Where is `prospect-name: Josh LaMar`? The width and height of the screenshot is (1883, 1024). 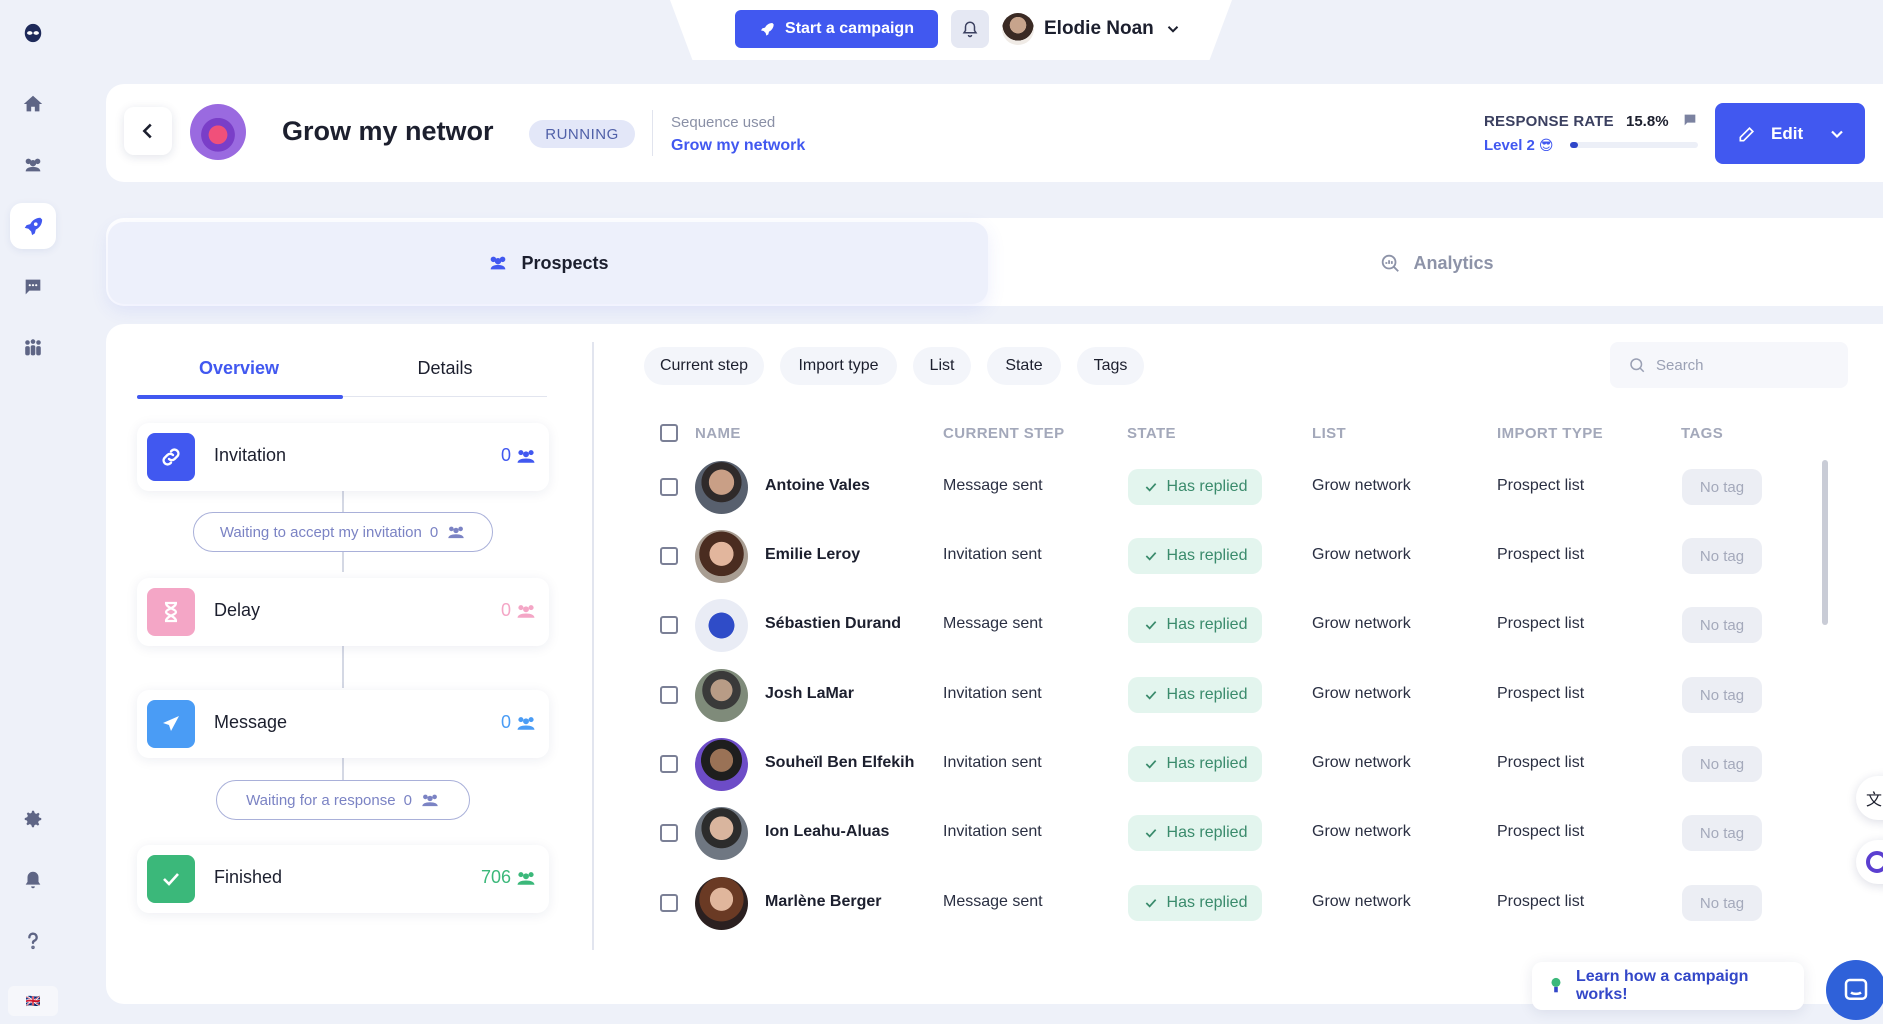 prospect-name: Josh LaMar is located at coordinates (809, 694).